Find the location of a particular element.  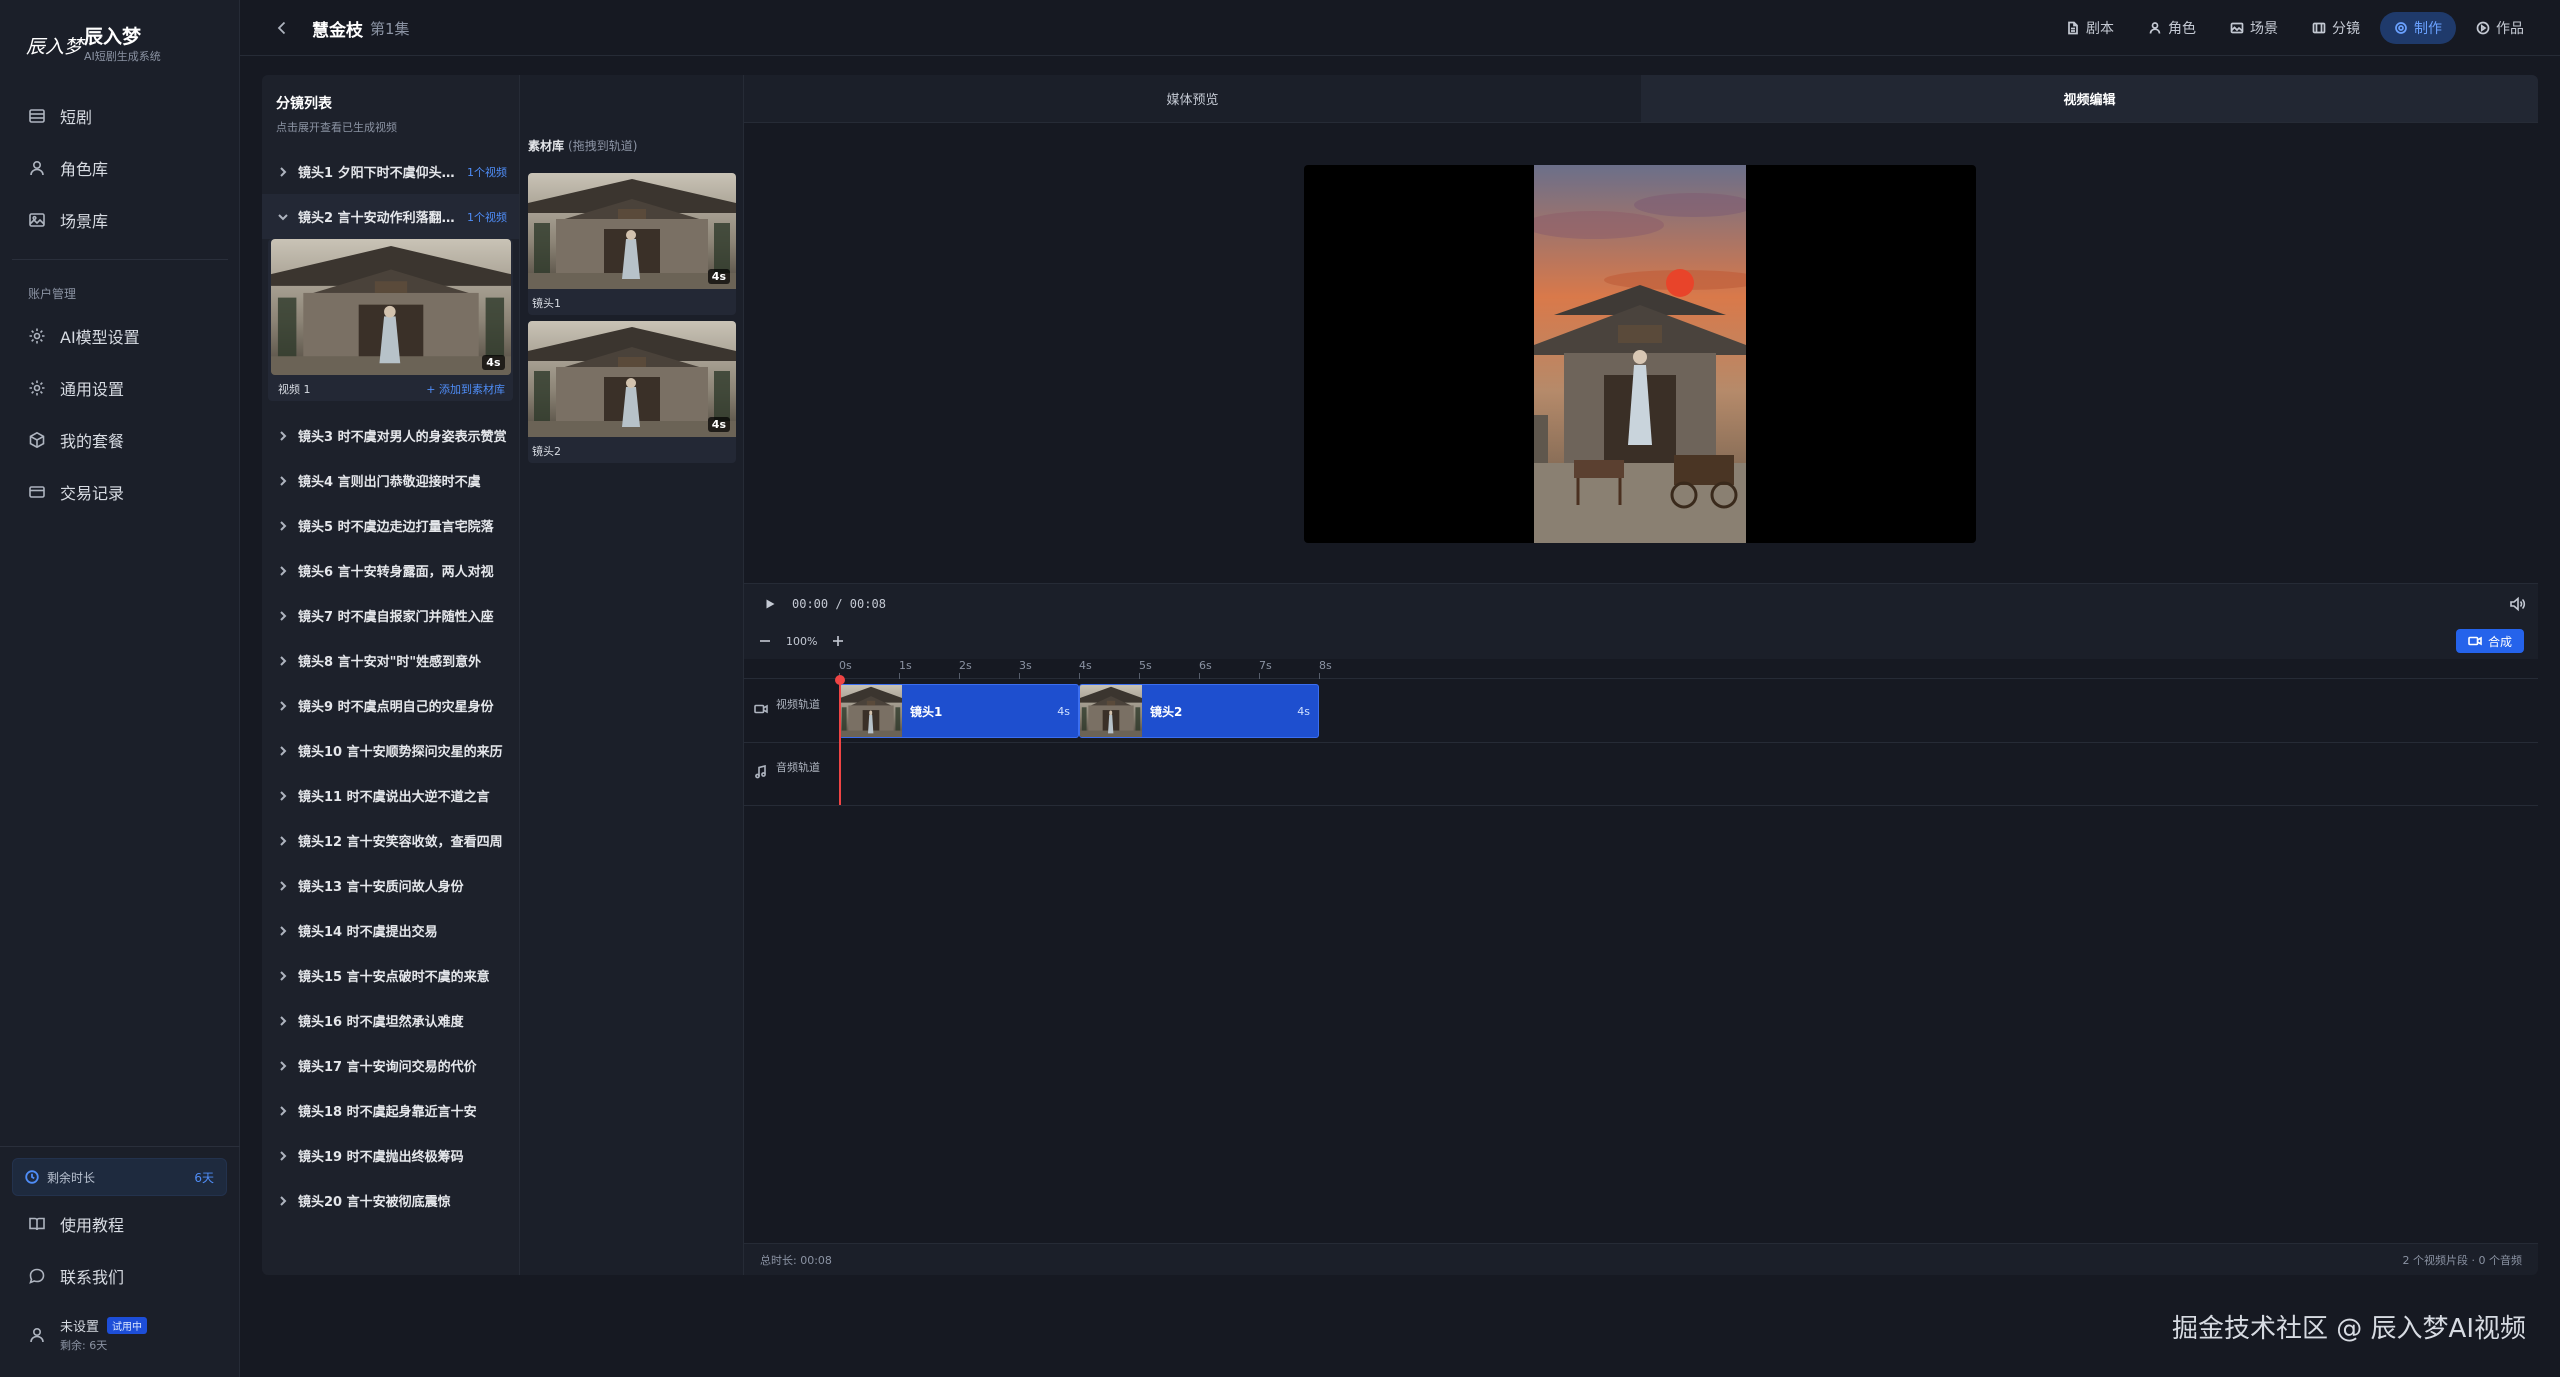

shot-item: 镜头8 言十安对"时"姓感到意外 is located at coordinates (390, 660).